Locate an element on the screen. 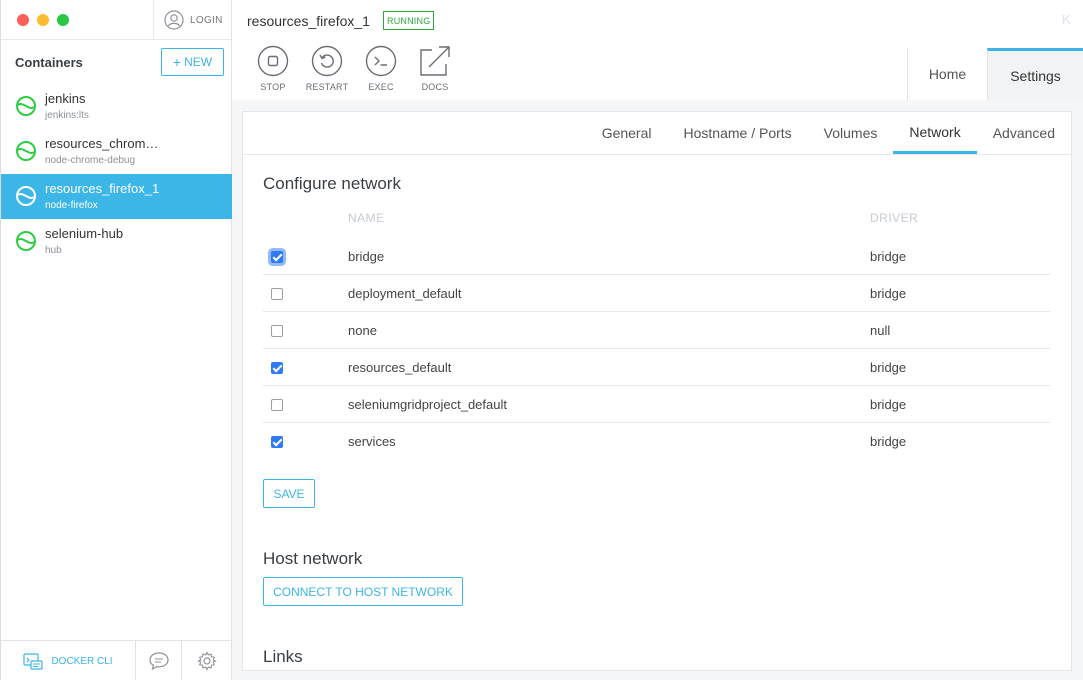 This screenshot has height=680, width=1083. stop-button: STOP is located at coordinates (273, 68).